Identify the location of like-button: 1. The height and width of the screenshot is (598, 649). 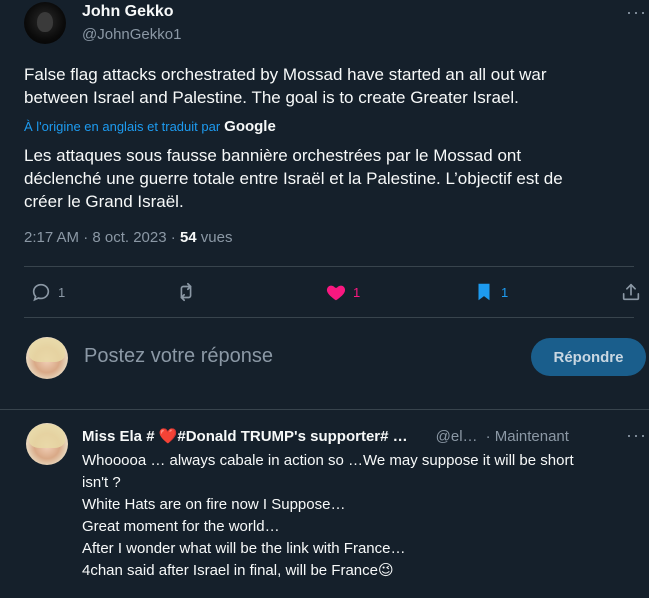
(342, 292).